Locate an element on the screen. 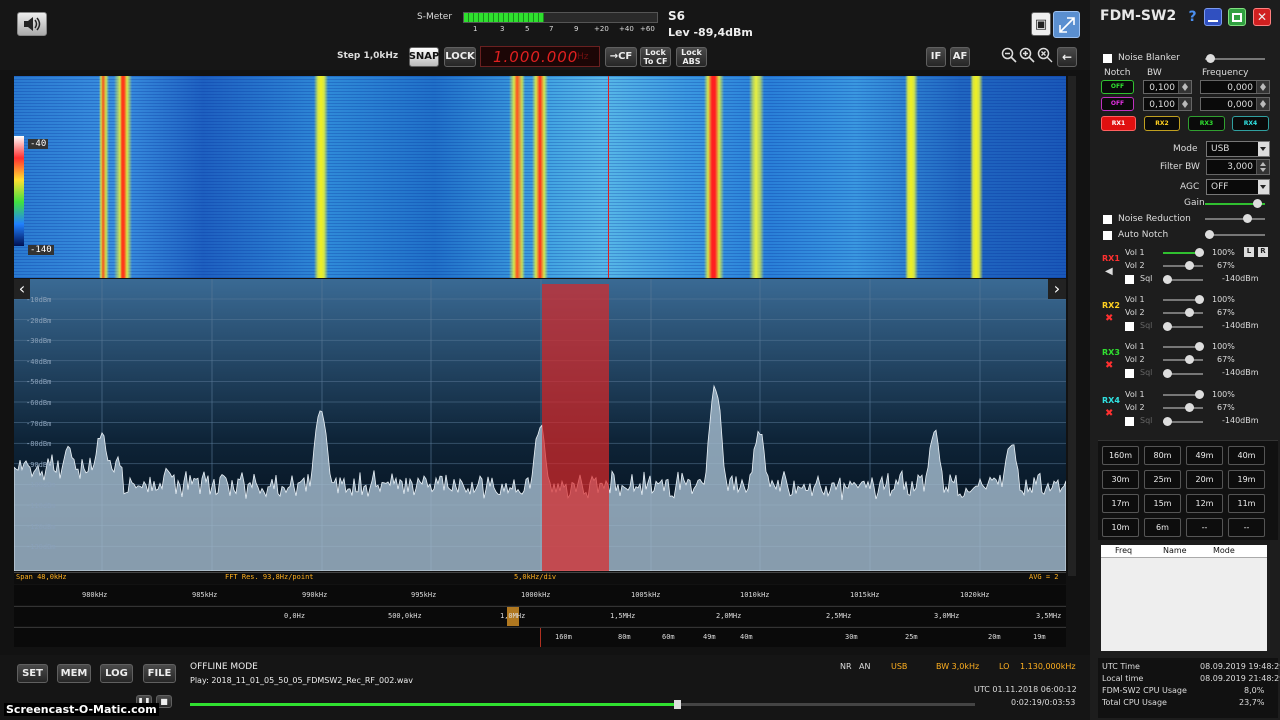 Image resolution: width=1280 pixels, height=720 pixels. zoom-in-icon is located at coordinates (1027, 55).